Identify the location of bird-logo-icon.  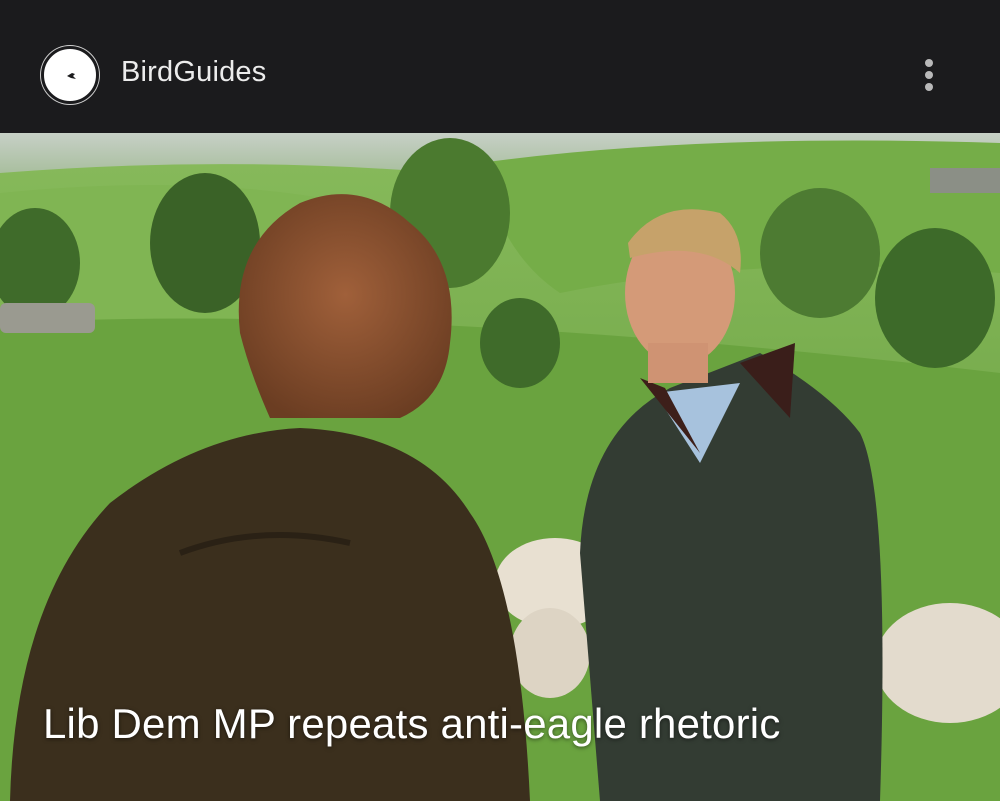
(70, 75).